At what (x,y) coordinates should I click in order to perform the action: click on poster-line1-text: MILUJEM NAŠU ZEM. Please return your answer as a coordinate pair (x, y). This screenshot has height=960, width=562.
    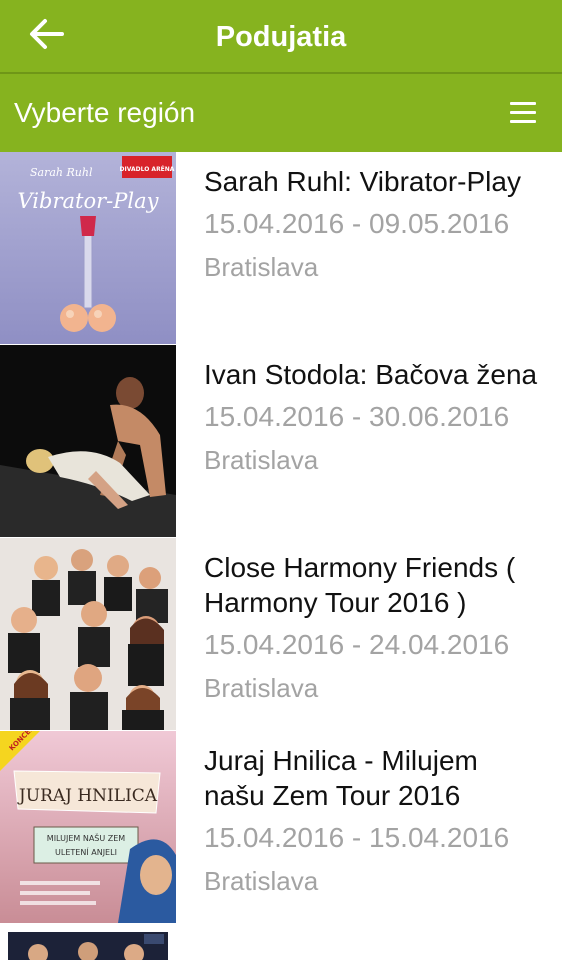
    Looking at the image, I should click on (86, 837).